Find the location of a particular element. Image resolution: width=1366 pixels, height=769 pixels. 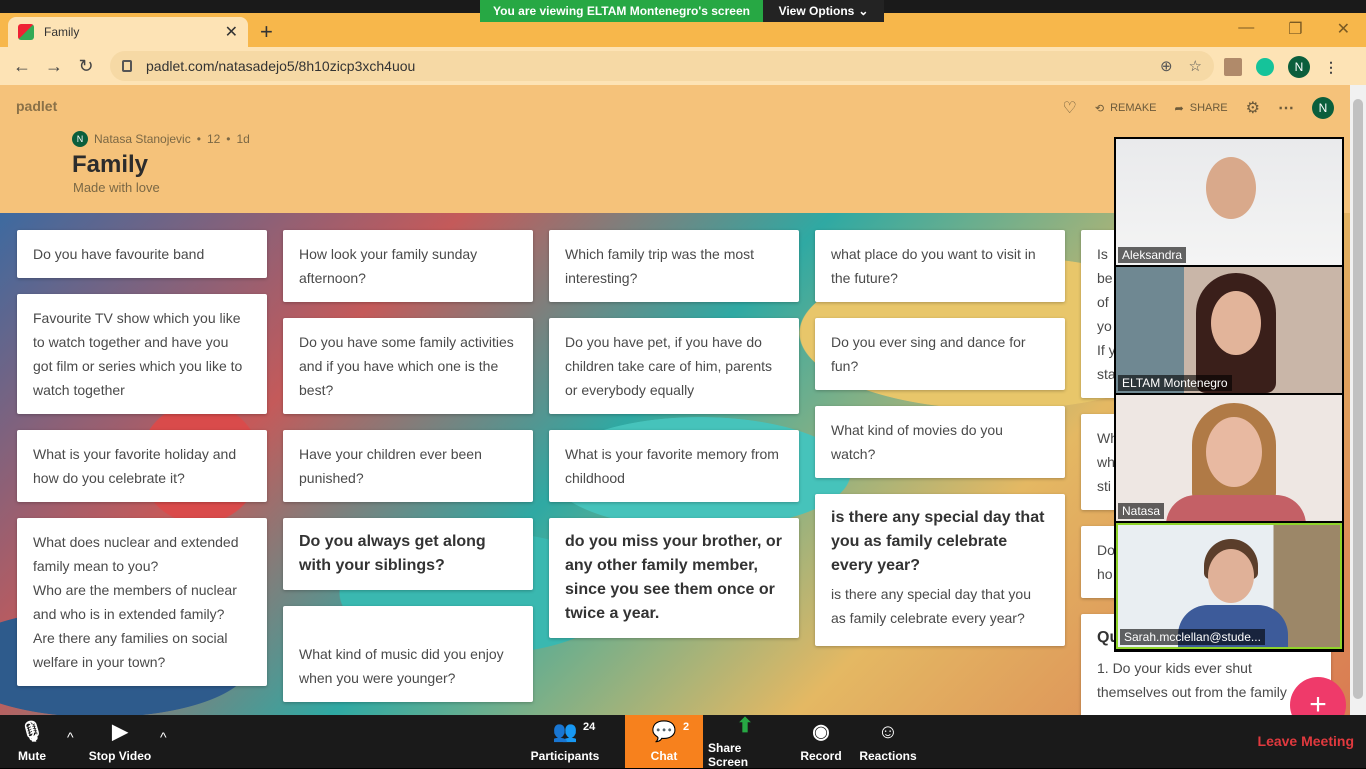

stop-video-button: ▶ Stop Video is located at coordinates (120, 741).